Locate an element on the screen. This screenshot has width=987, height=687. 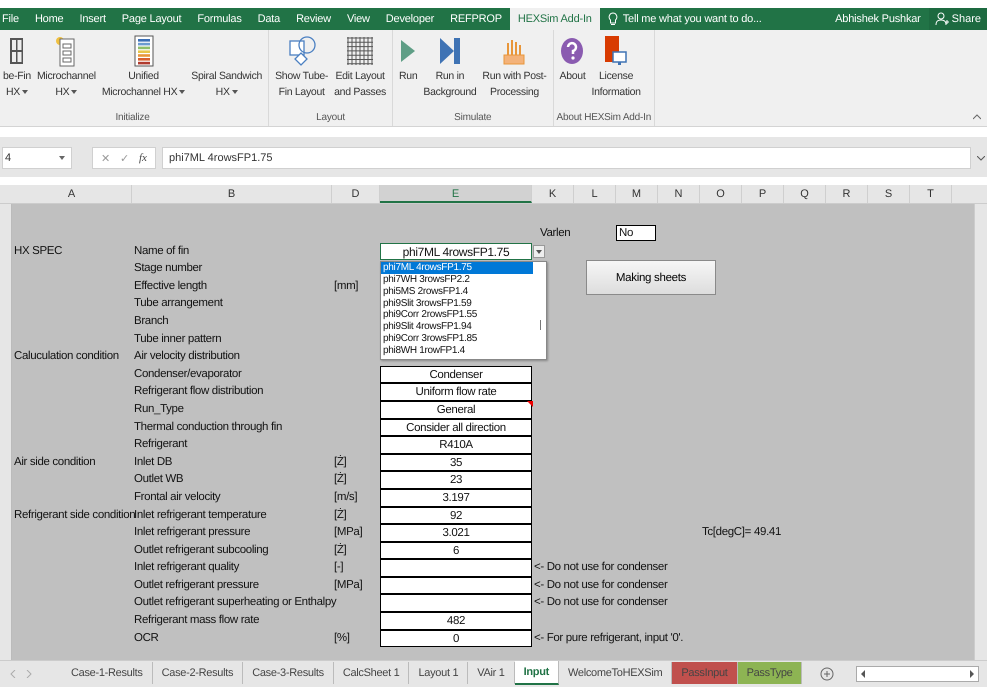
column-header: O is located at coordinates (721, 194).